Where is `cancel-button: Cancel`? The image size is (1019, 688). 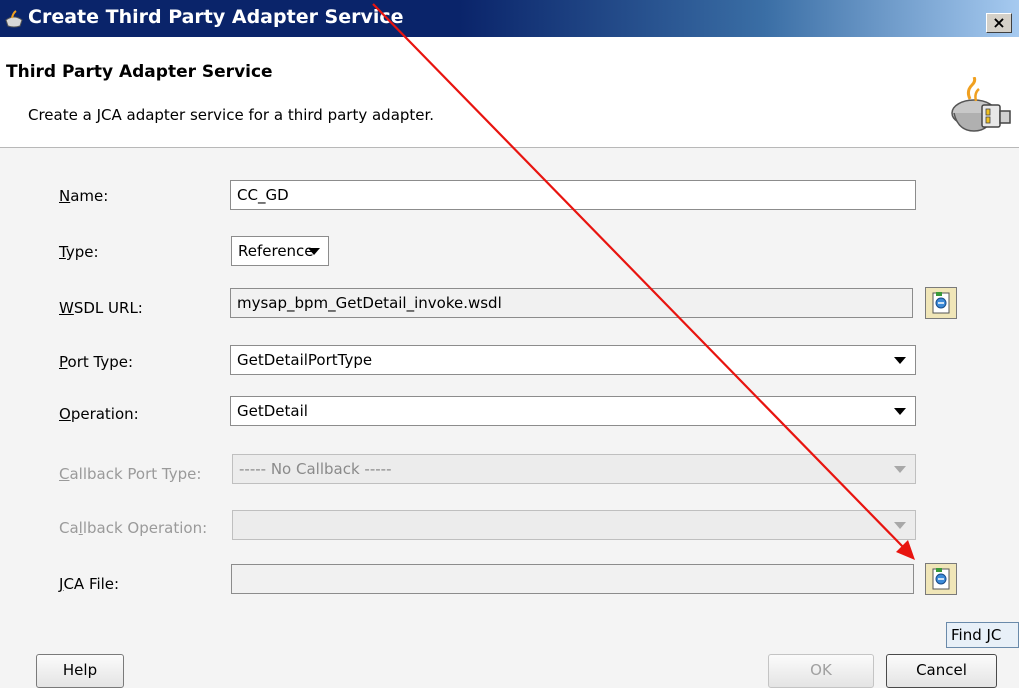
cancel-button: Cancel is located at coordinates (941, 671).